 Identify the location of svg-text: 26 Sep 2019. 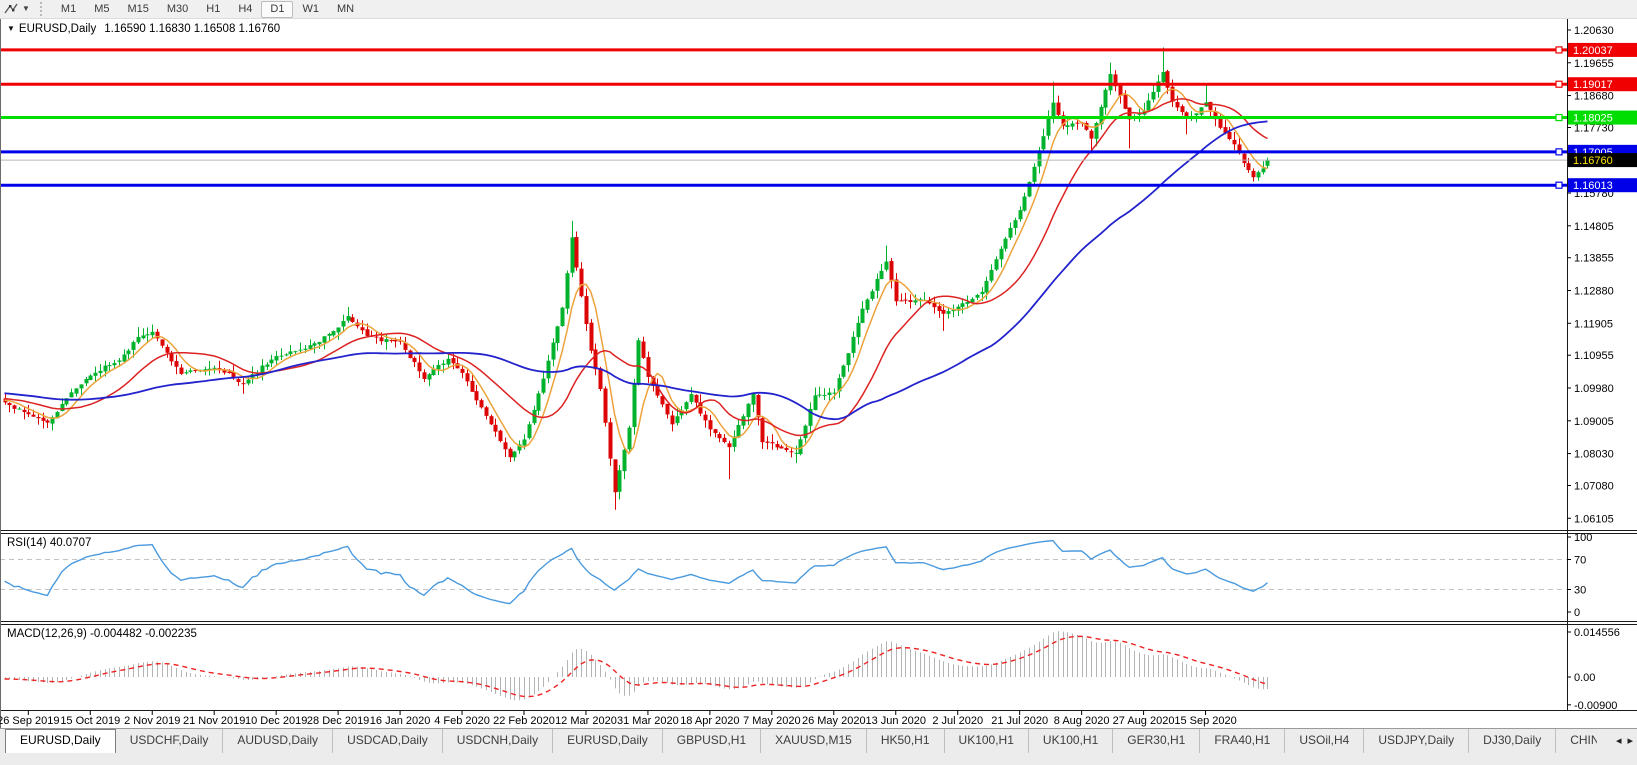
(30, 721).